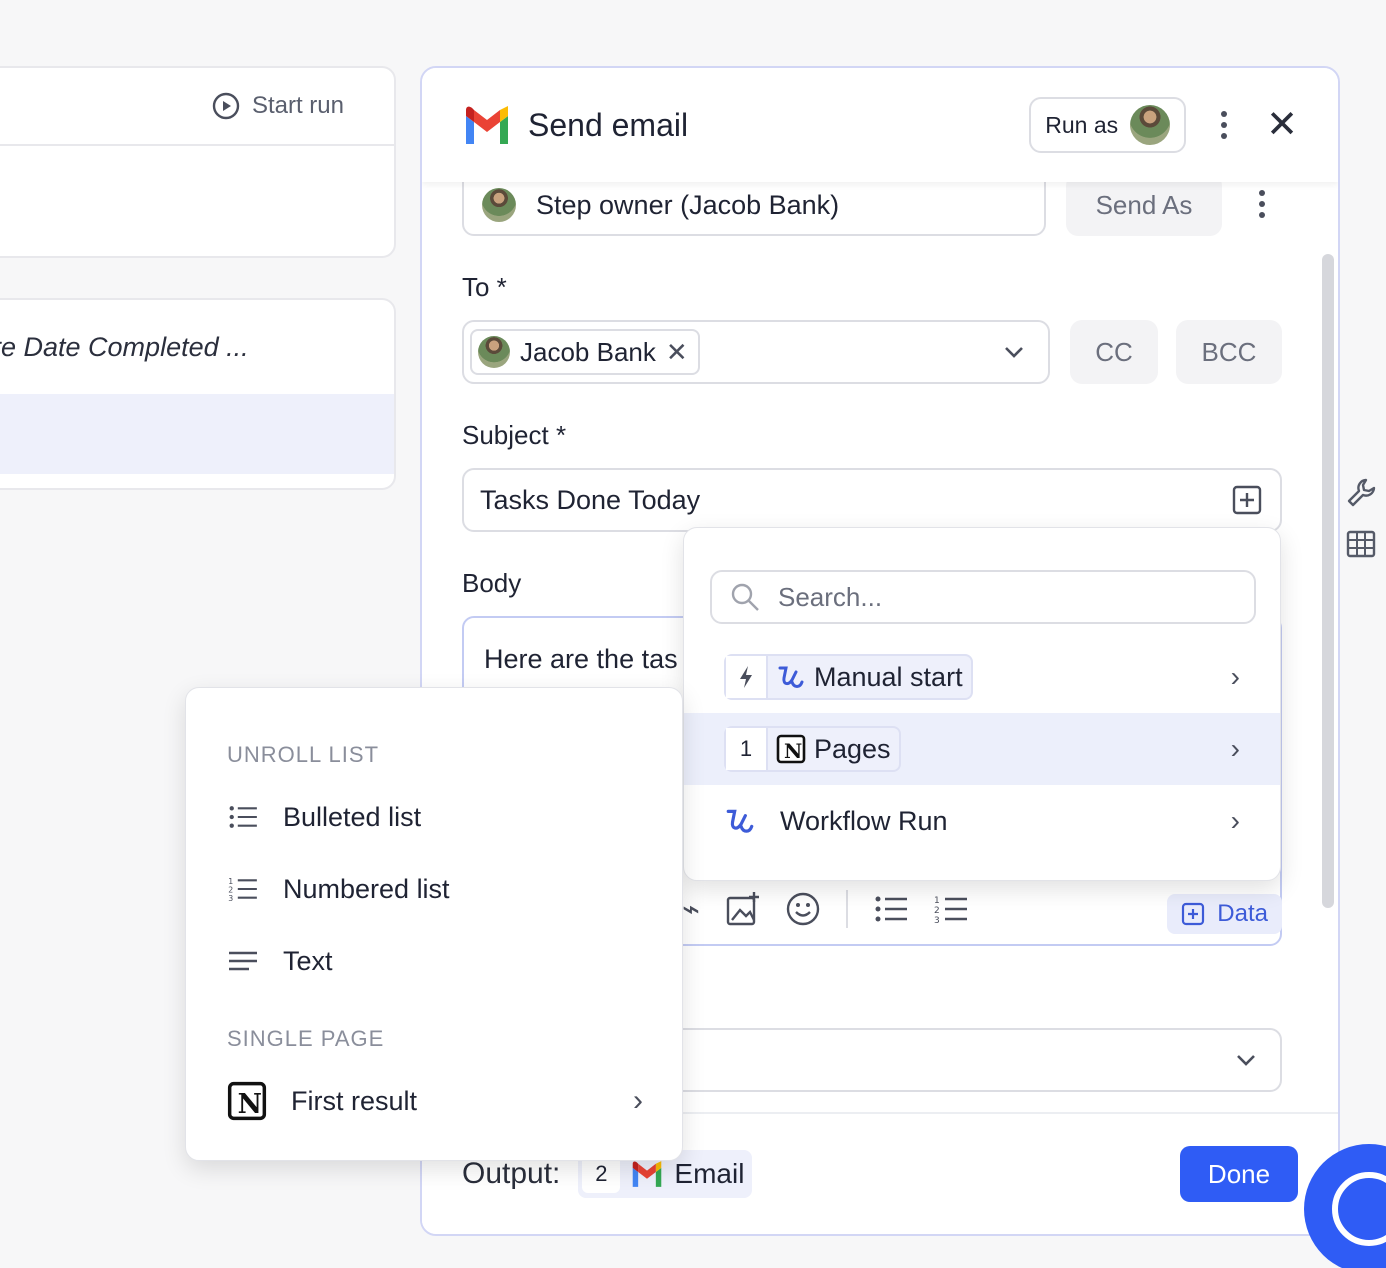 The width and height of the screenshot is (1386, 1268). What do you see at coordinates (688, 204) in the screenshot?
I see `send-as-value: Step owner (Jacob Bank)` at bounding box center [688, 204].